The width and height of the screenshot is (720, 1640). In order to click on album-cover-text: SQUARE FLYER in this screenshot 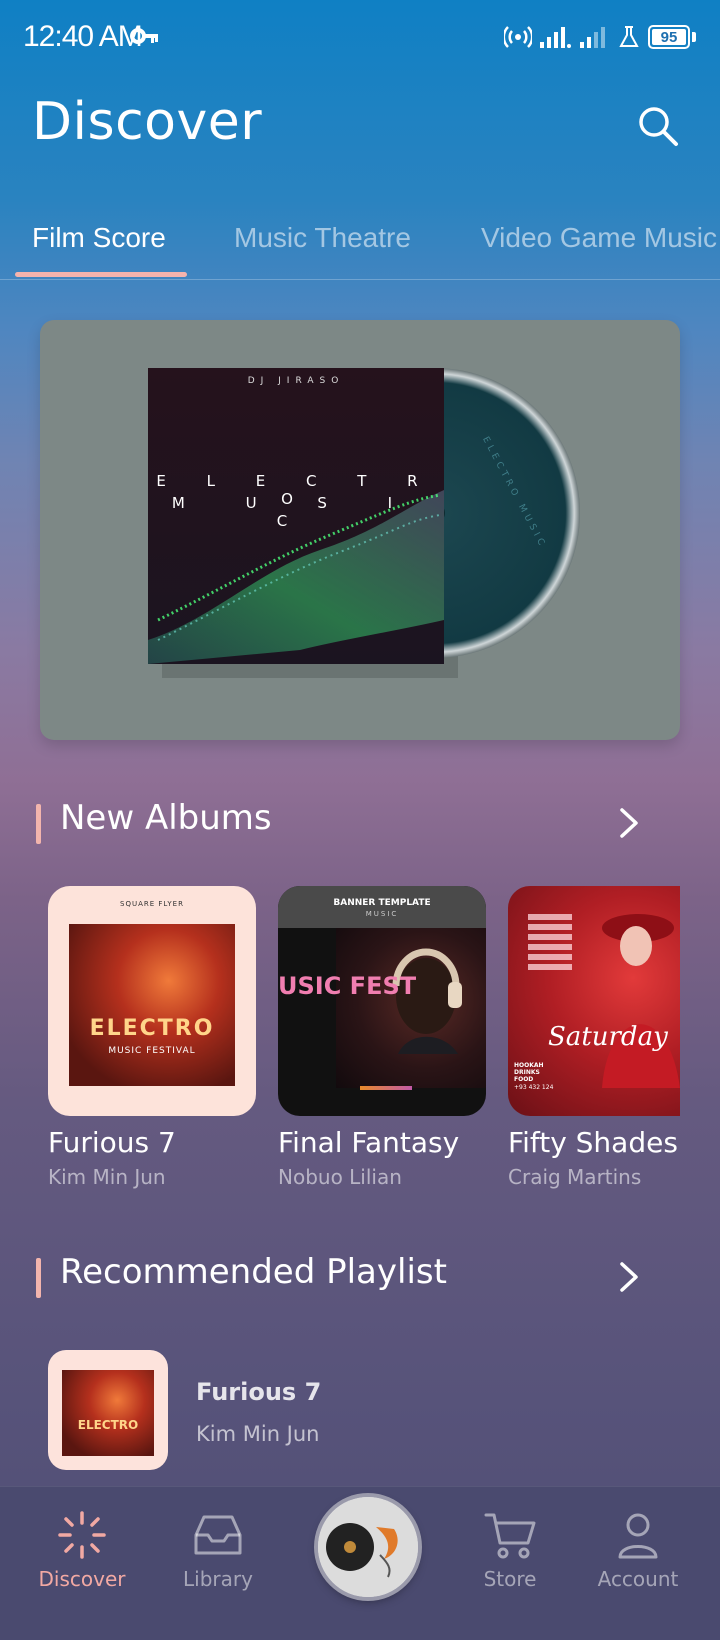, I will do `click(152, 904)`.